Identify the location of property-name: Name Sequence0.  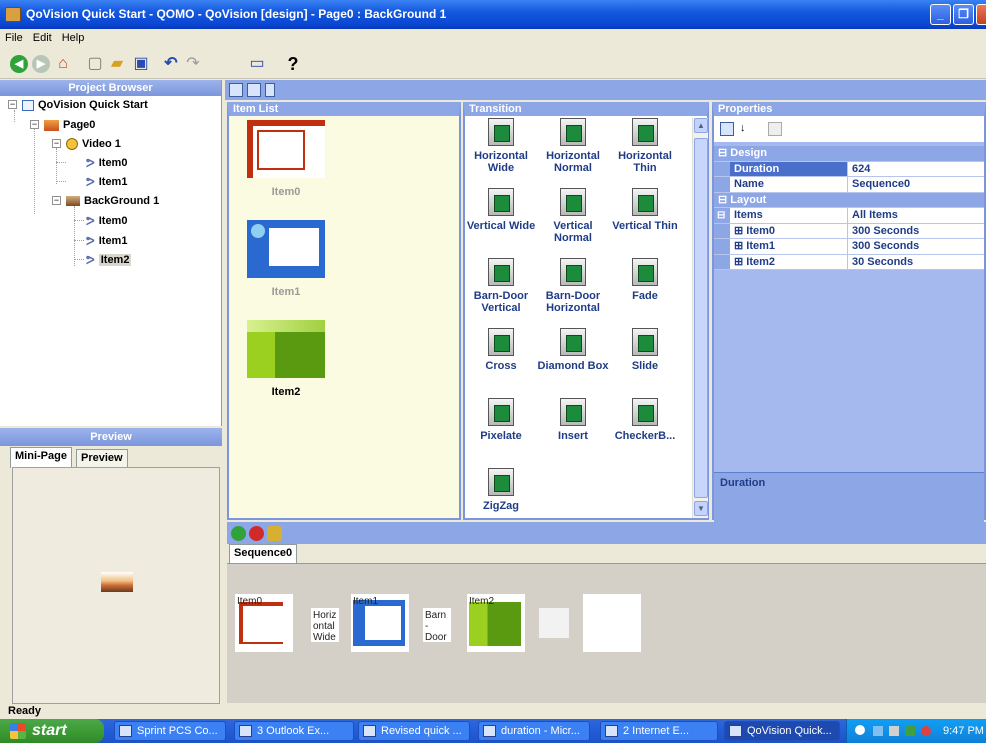
(849, 185).